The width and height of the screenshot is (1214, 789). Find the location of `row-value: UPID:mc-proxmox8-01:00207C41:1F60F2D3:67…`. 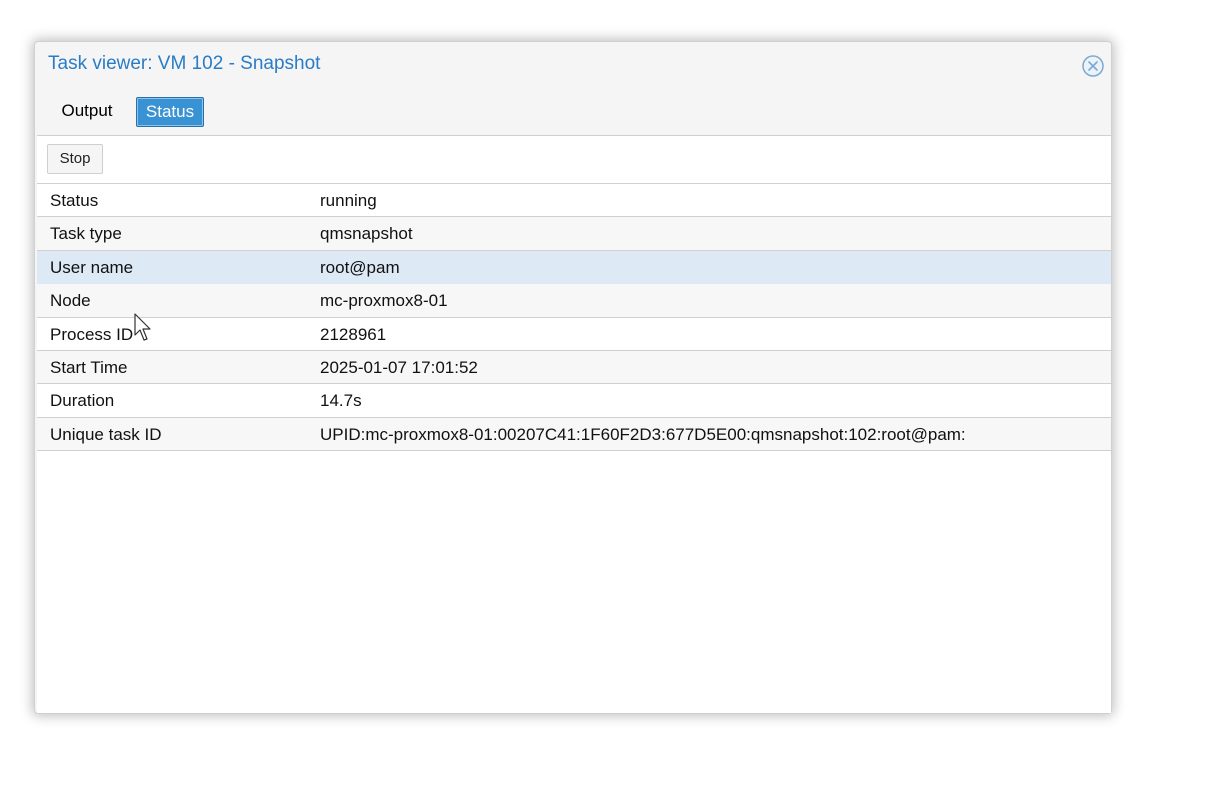

row-value: UPID:mc-proxmox8-01:00207C41:1F60F2D3:67… is located at coordinates (643, 434).